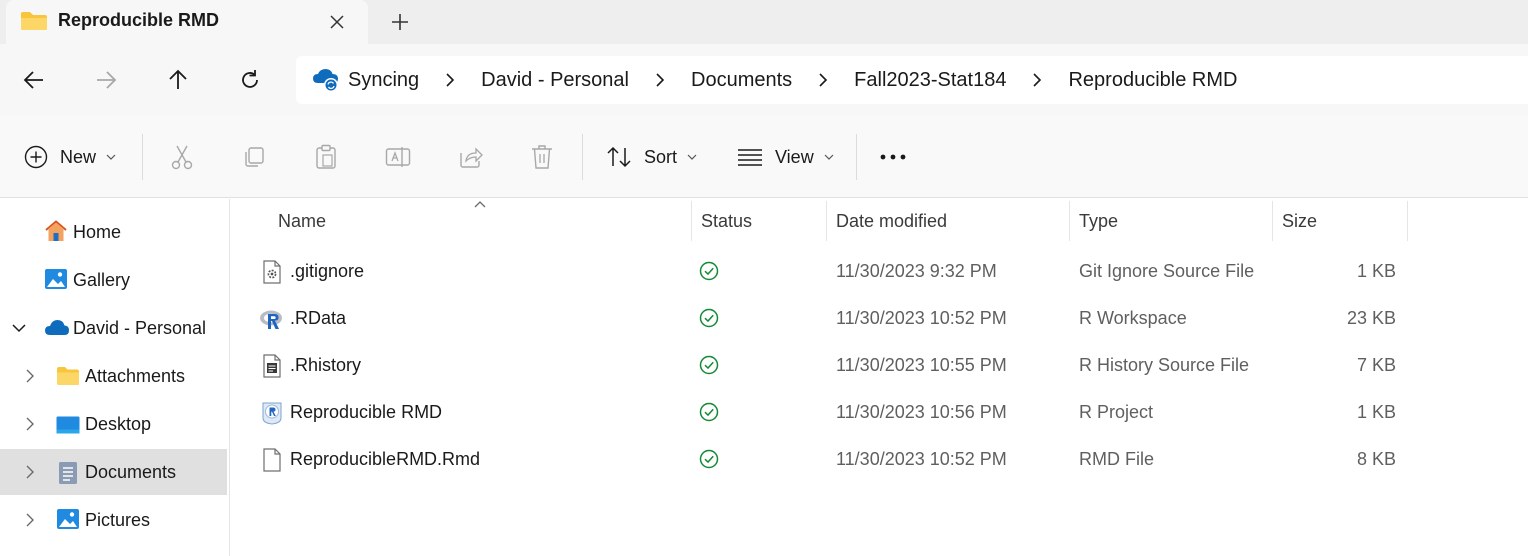 Image resolution: width=1528 pixels, height=556 pixels. What do you see at coordinates (1167, 271) in the screenshot?
I see `file-type: Git Ignore Source File` at bounding box center [1167, 271].